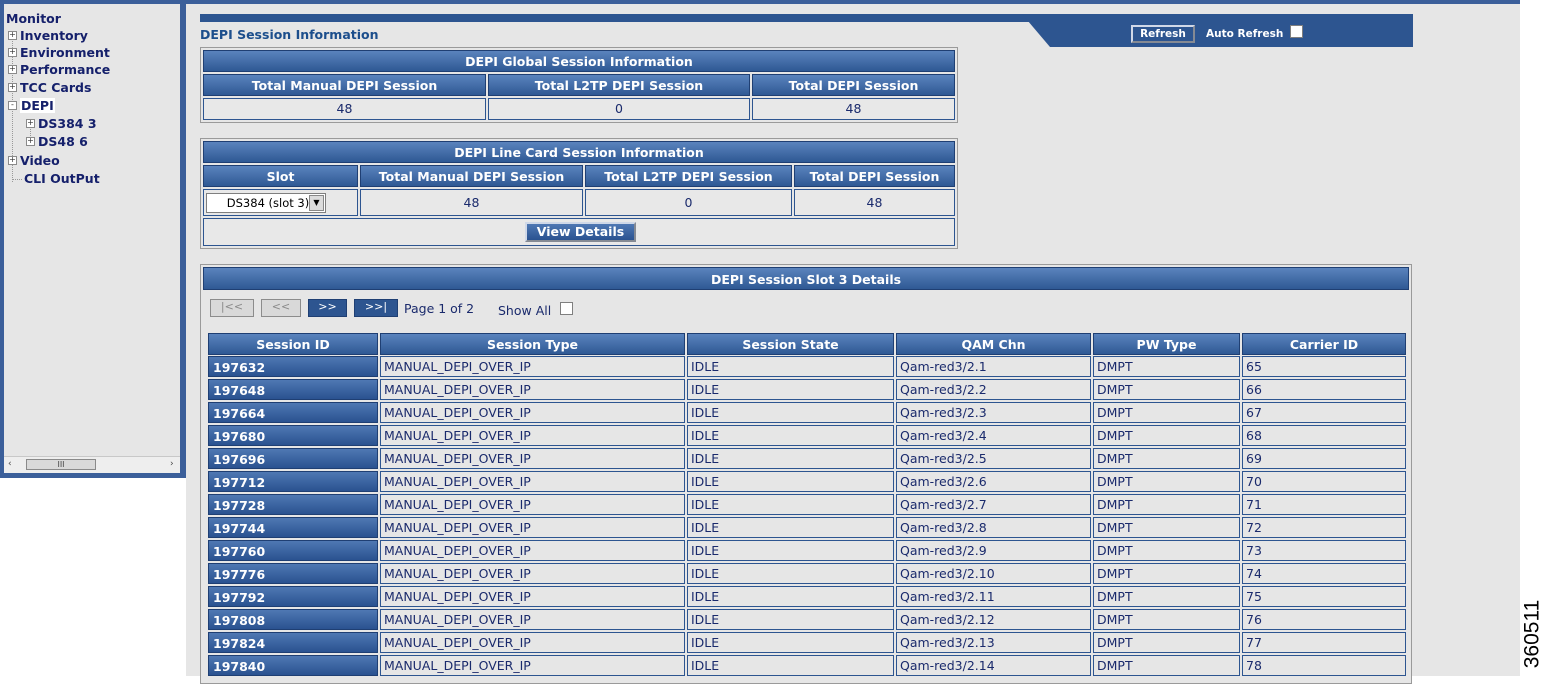 Image resolution: width=1550 pixels, height=684 pixels. What do you see at coordinates (1324, 642) in the screenshot?
I see `table-cell: 77` at bounding box center [1324, 642].